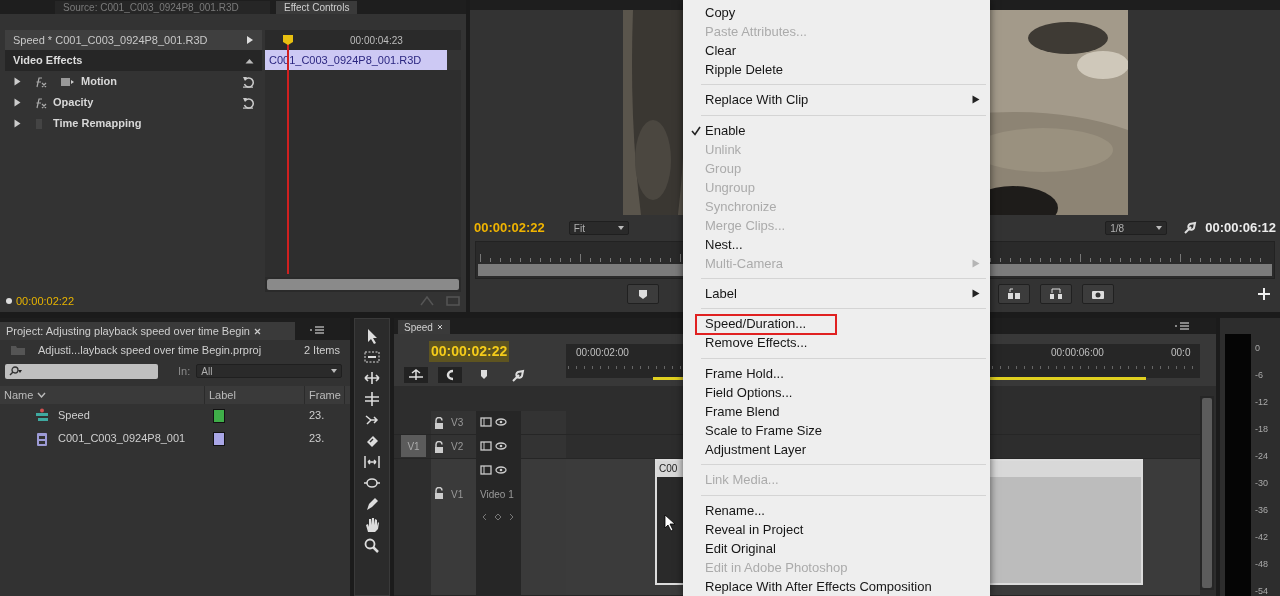  I want to click on meter-scale-label: -18, so click(1261, 429).